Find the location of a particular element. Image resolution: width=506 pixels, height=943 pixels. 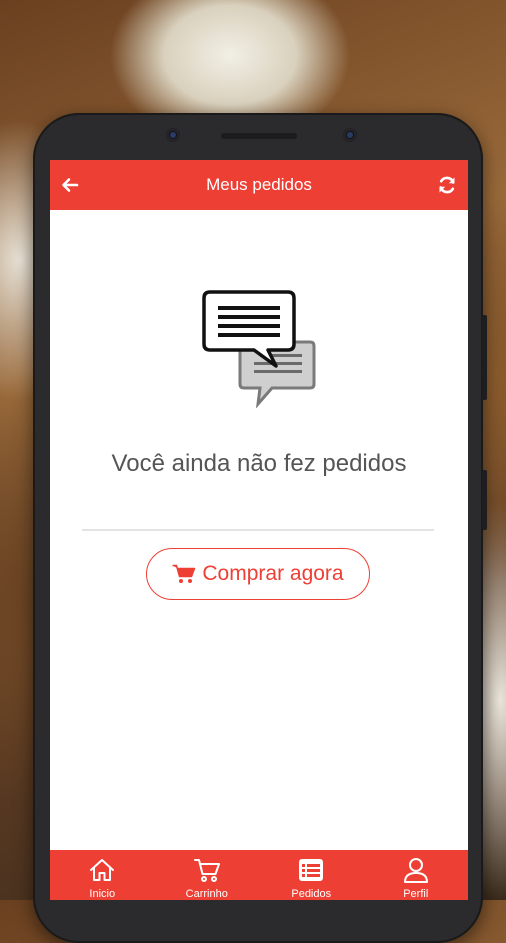

phone-speaker is located at coordinates (259, 136).